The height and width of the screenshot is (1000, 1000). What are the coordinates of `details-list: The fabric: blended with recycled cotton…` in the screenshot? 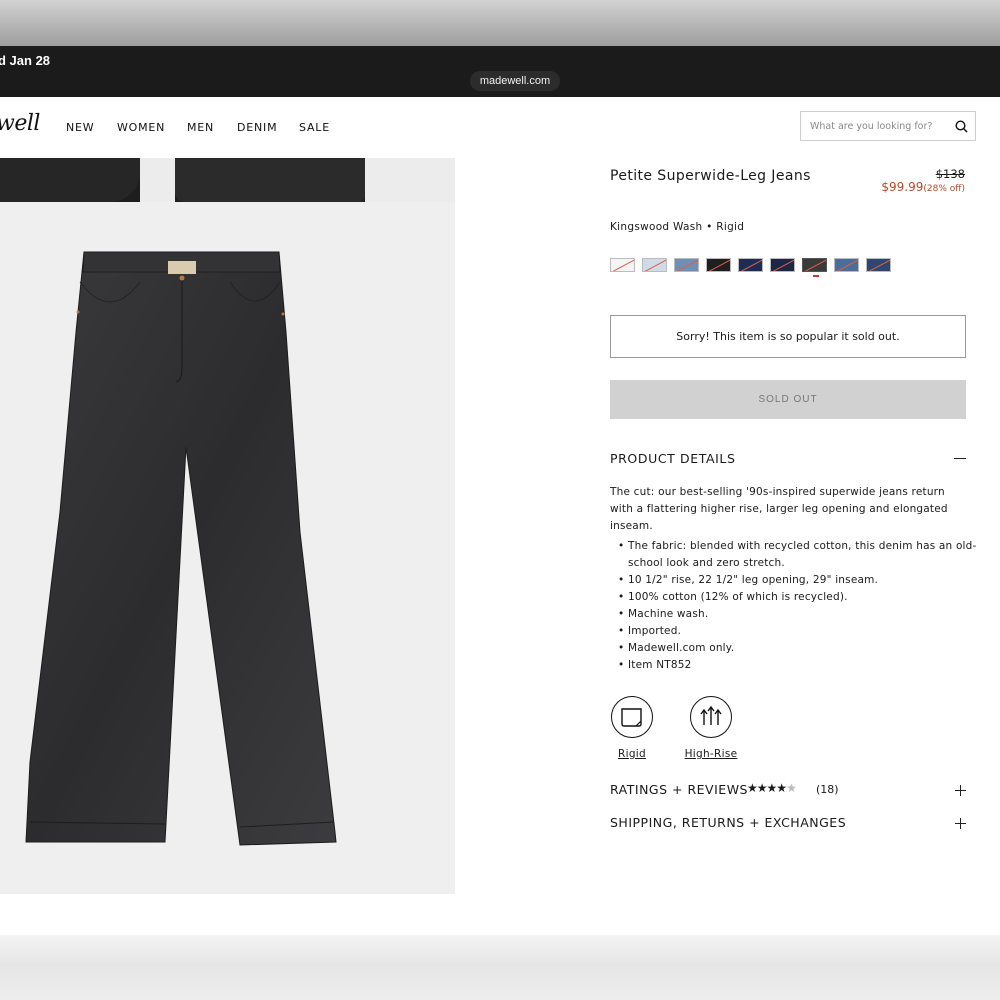 It's located at (799, 606).